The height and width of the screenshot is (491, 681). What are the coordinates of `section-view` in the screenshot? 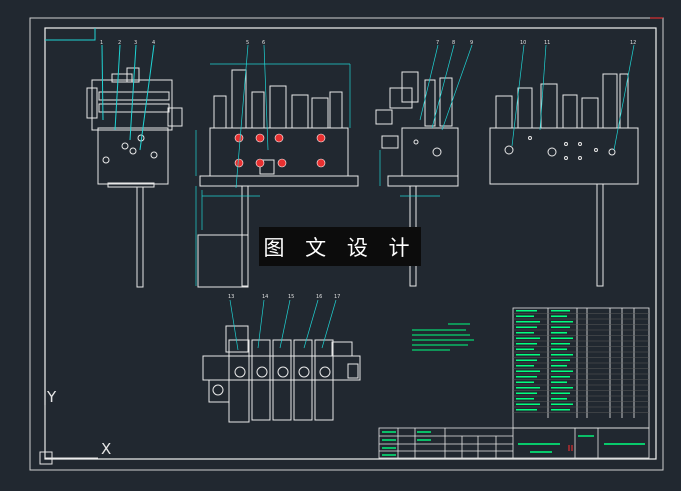 It's located at (564, 180).